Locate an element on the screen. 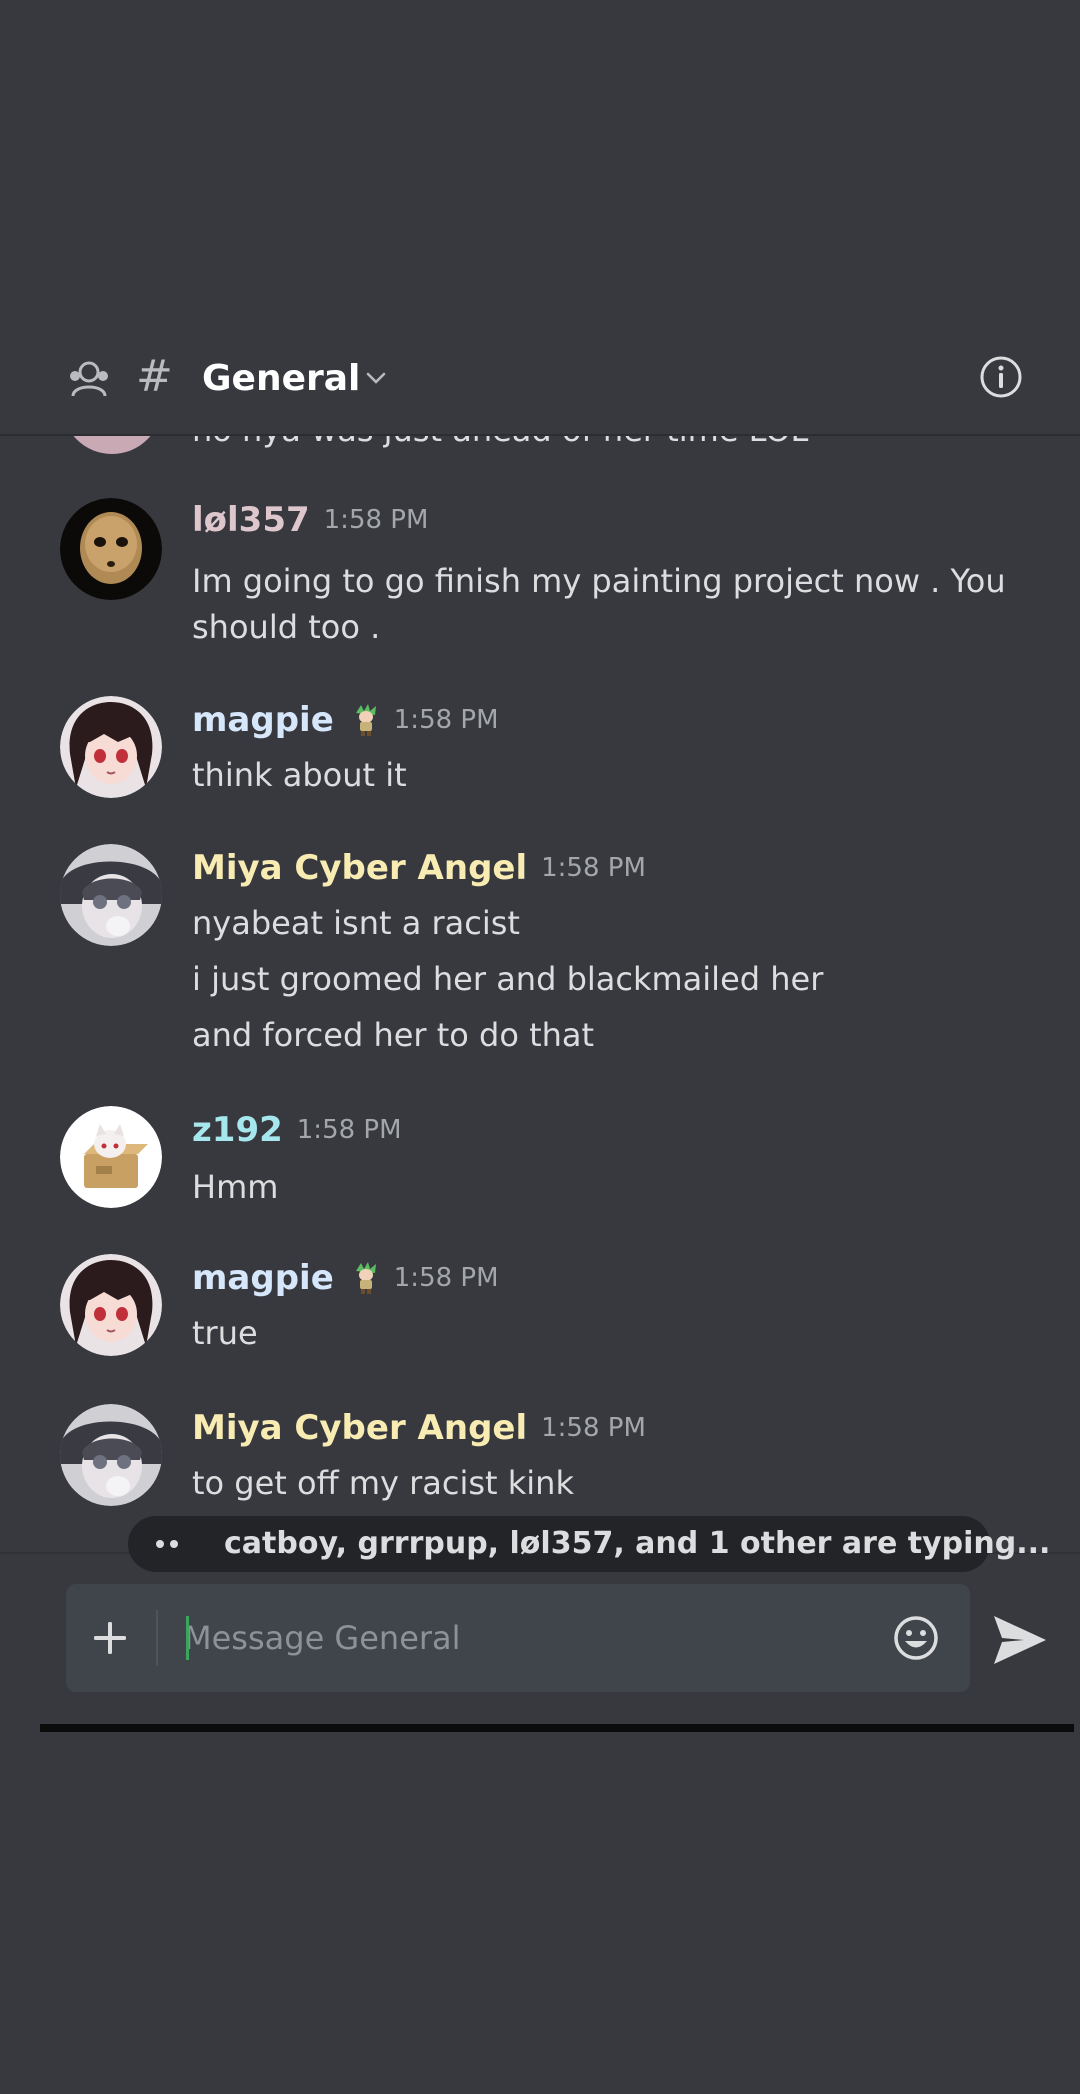  message-text: think about it is located at coordinates (299, 775).